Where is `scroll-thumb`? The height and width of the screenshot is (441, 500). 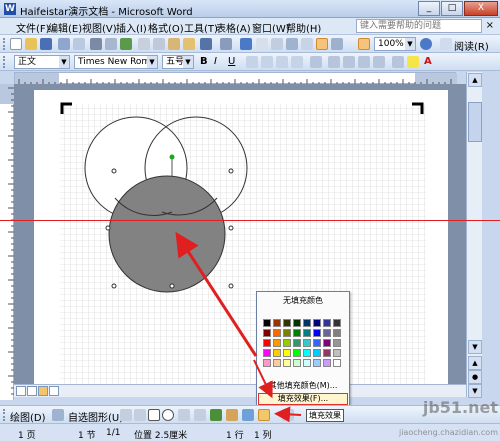 scroll-thumb is located at coordinates (475, 122).